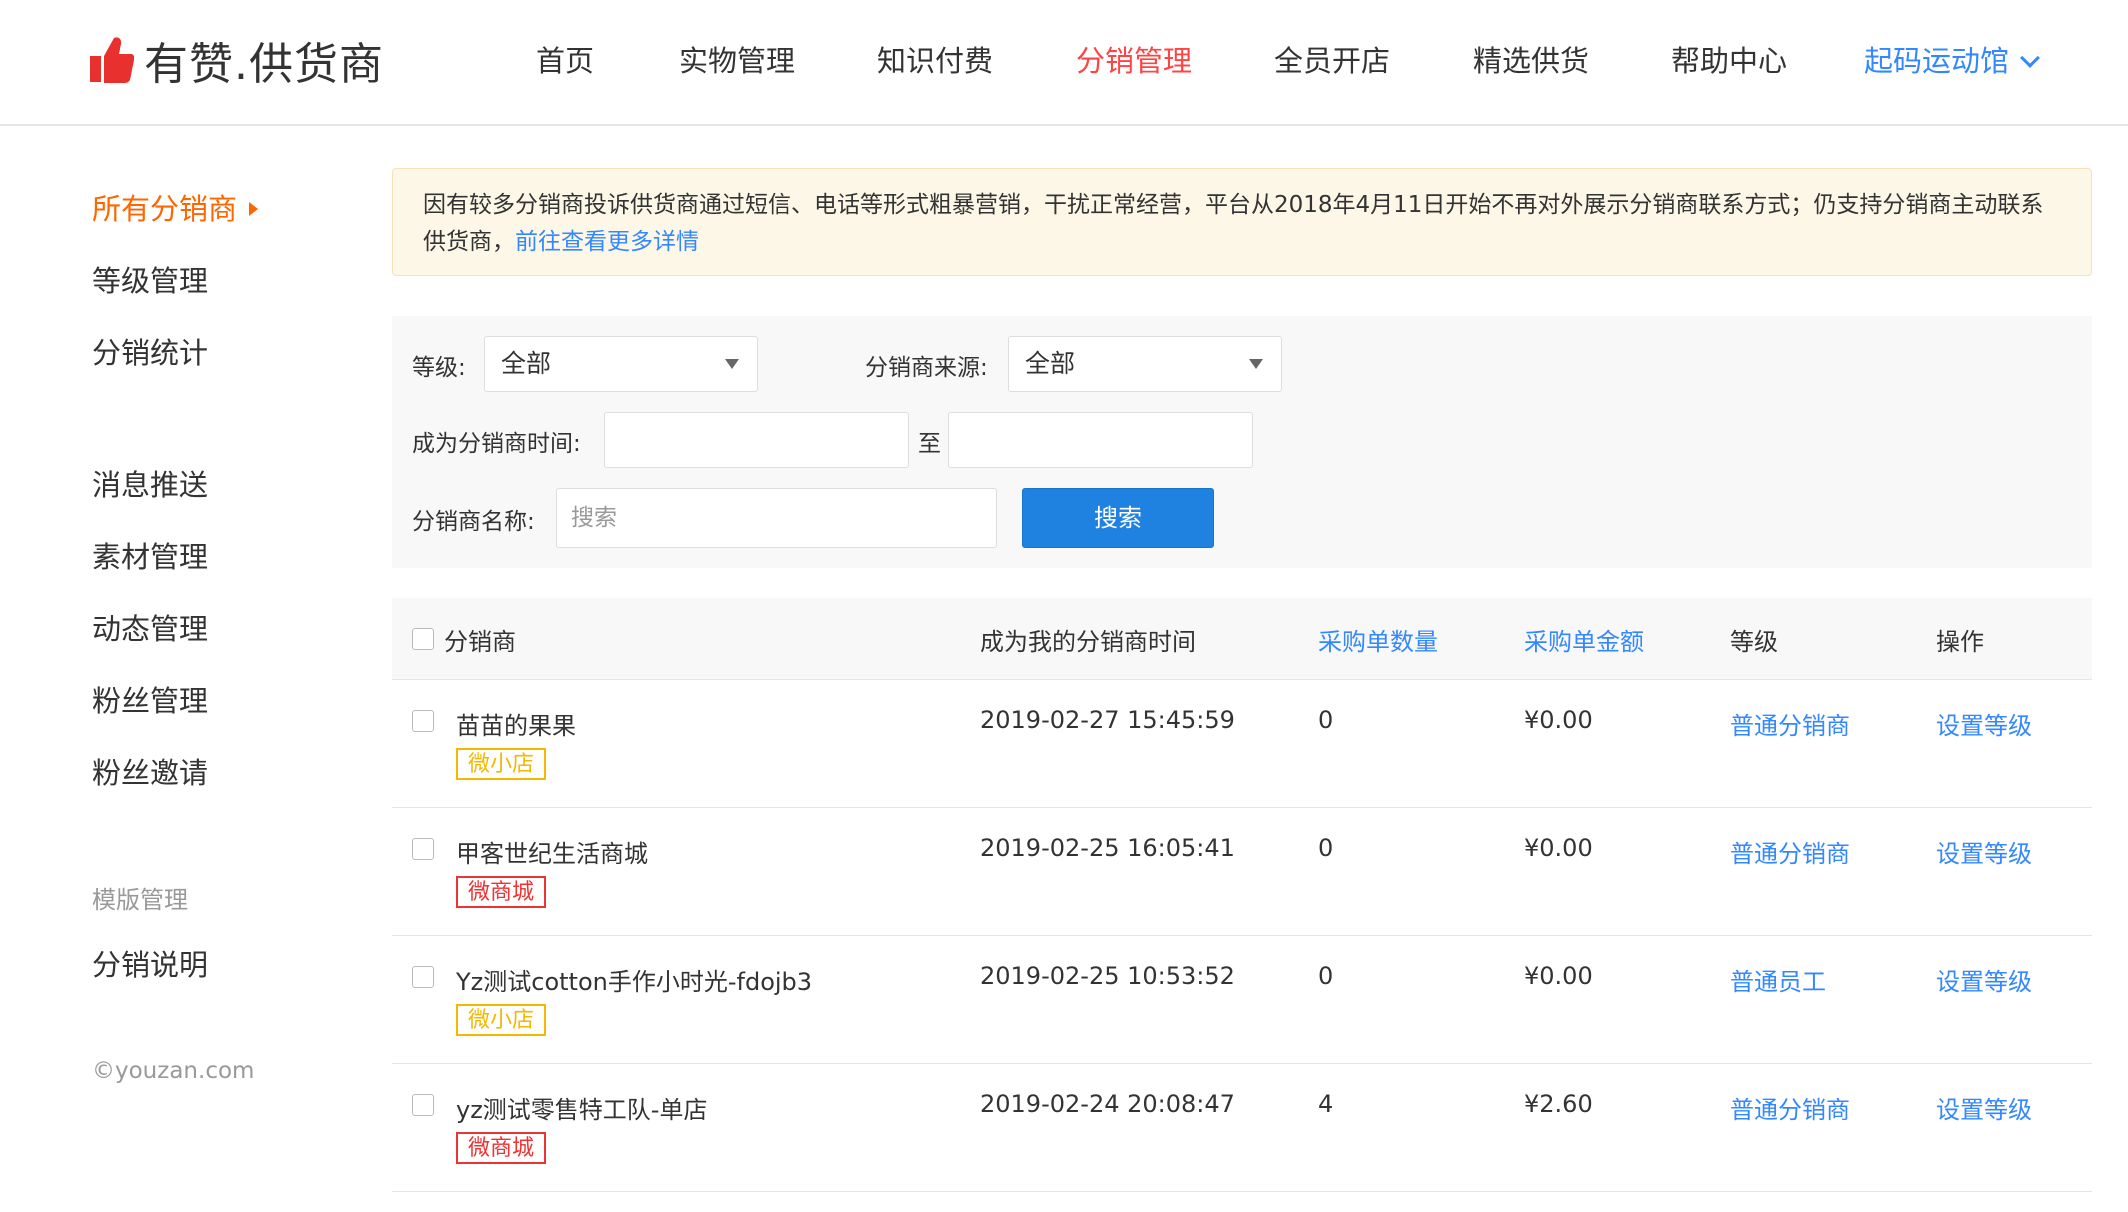  I want to click on notice-details-link: 前往查看更多详情, so click(607, 242).